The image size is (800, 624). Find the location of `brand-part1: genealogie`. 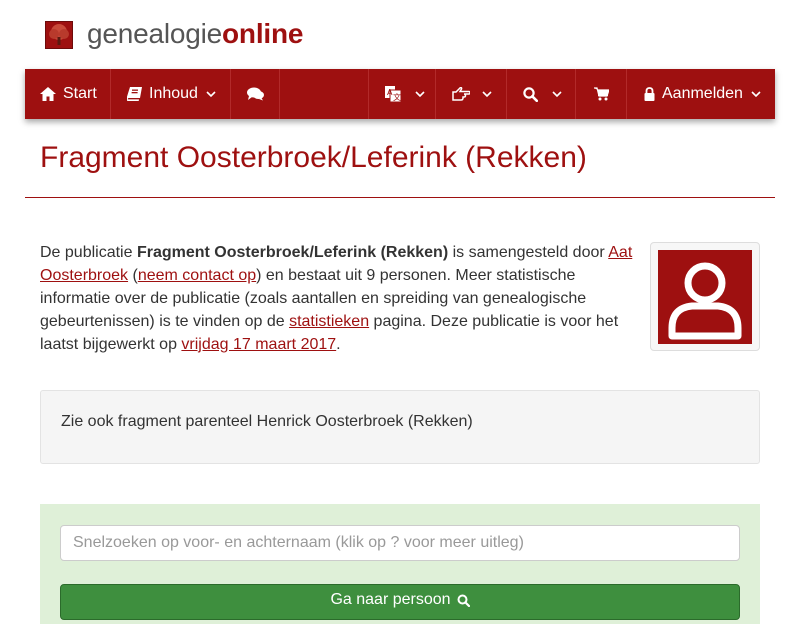

brand-part1: genealogie is located at coordinates (155, 33).